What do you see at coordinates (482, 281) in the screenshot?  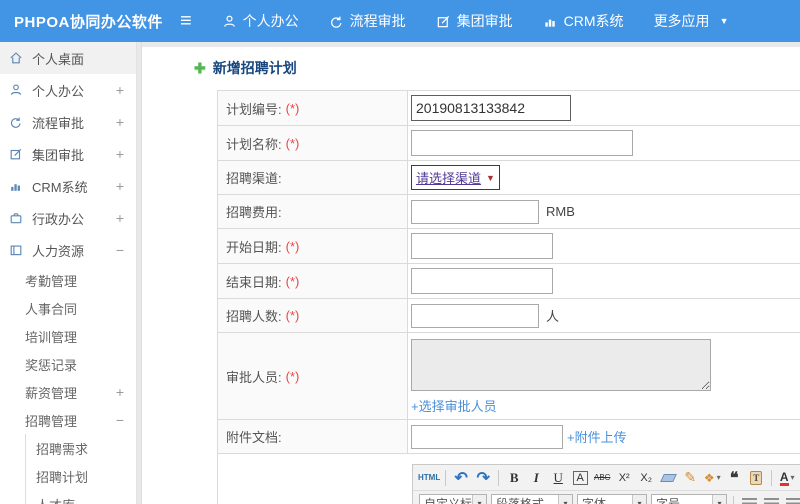 I see `end-date-input` at bounding box center [482, 281].